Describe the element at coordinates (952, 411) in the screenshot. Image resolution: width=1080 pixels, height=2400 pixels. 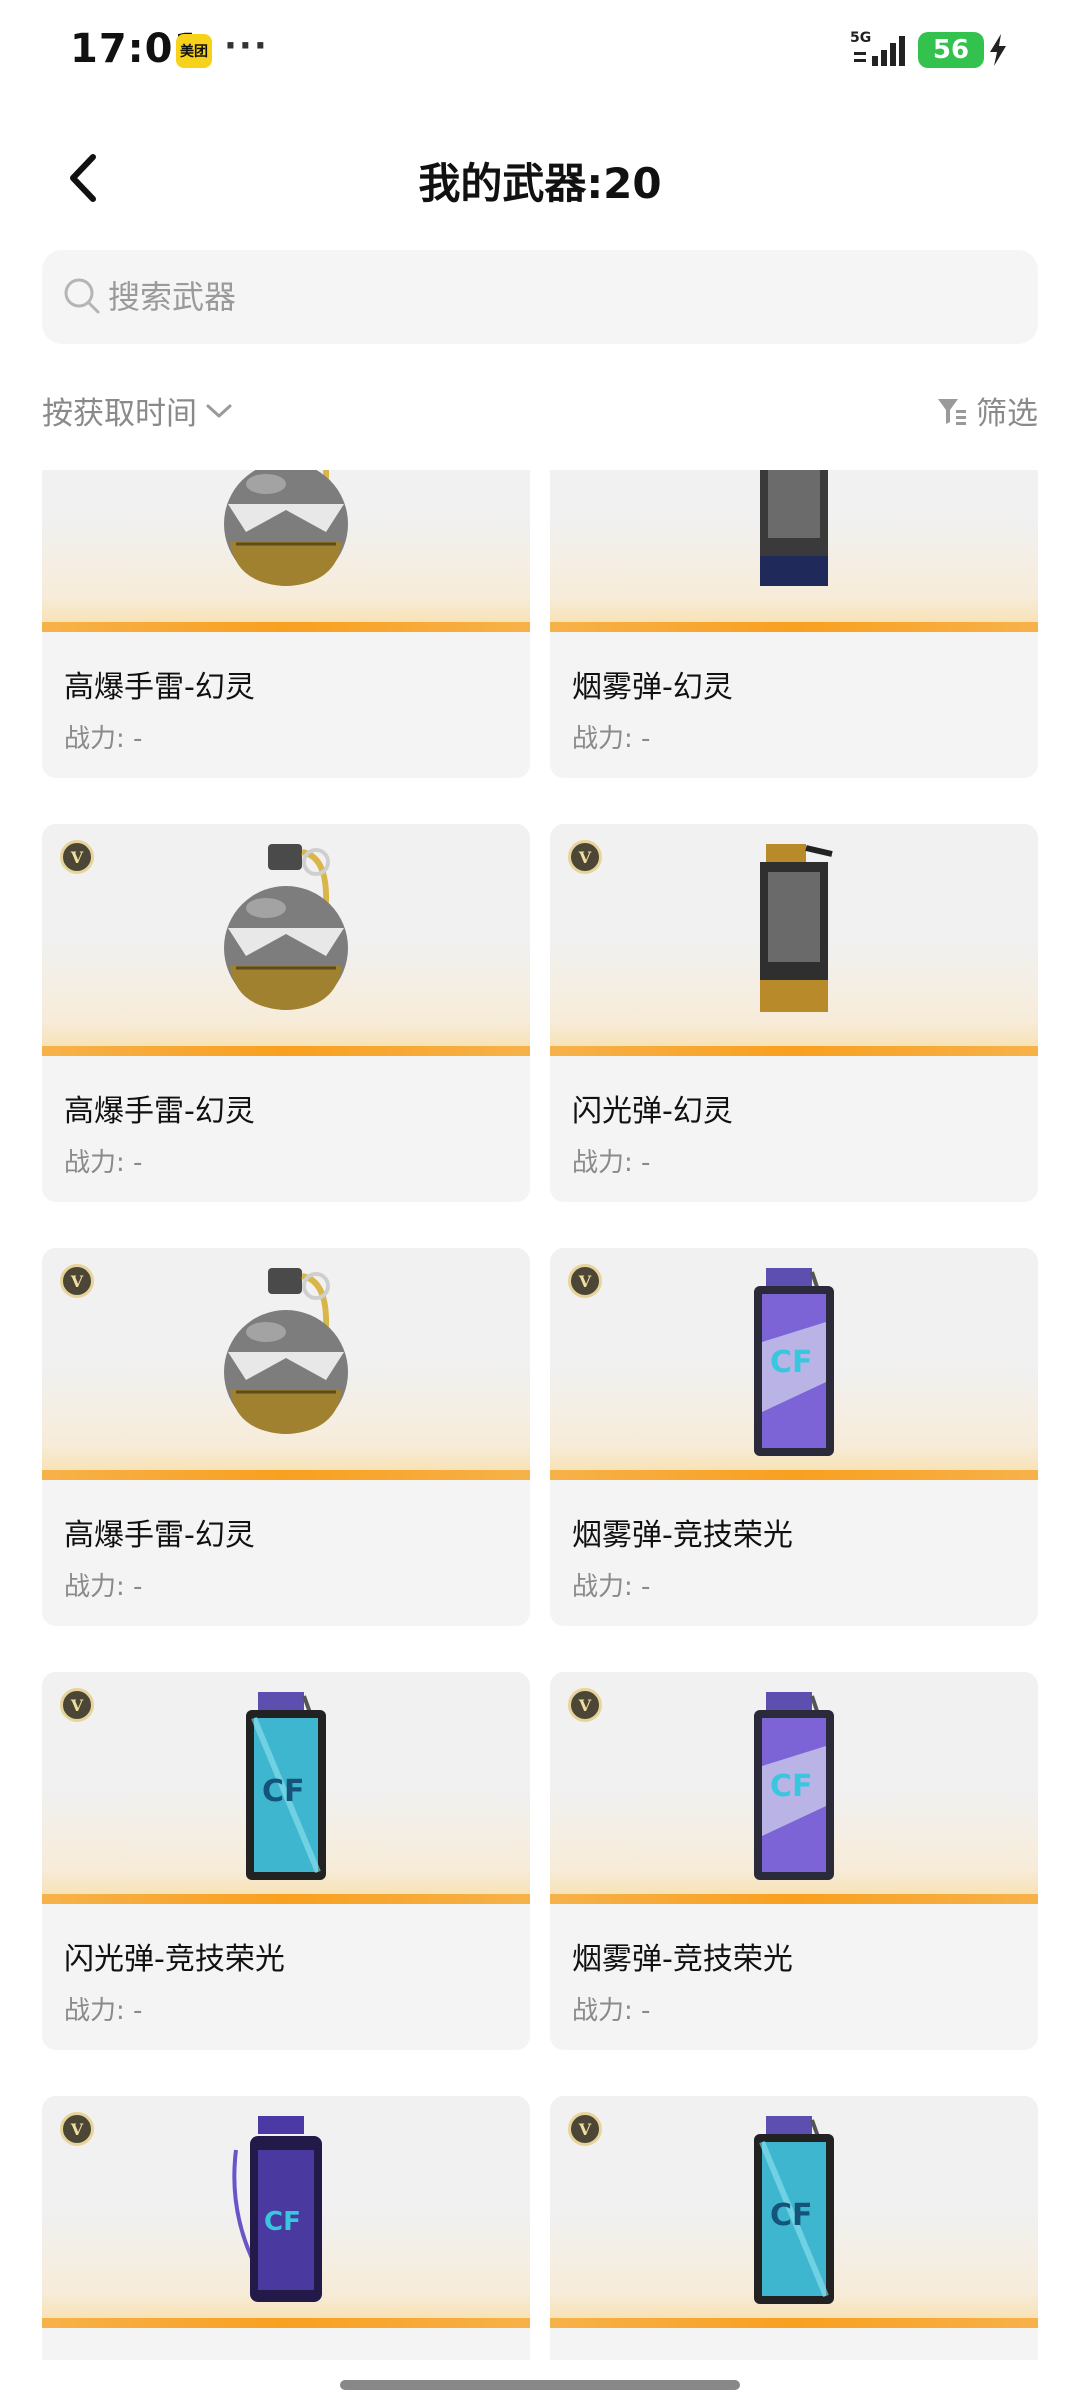
I see `filter-icon` at that location.